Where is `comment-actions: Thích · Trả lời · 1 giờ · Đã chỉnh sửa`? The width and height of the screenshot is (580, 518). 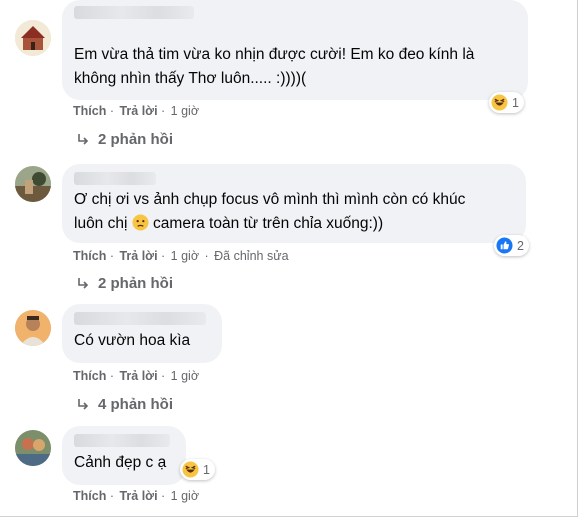
comment-actions: Thích · Trả lời · 1 giờ · Đã chỉnh sửa is located at coordinates (181, 256).